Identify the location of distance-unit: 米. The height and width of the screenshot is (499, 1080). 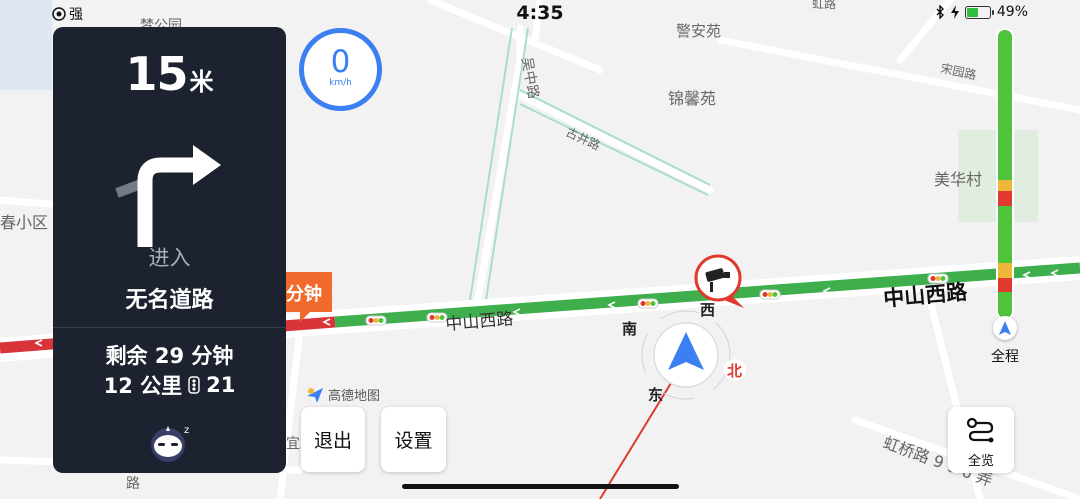
(201, 82).